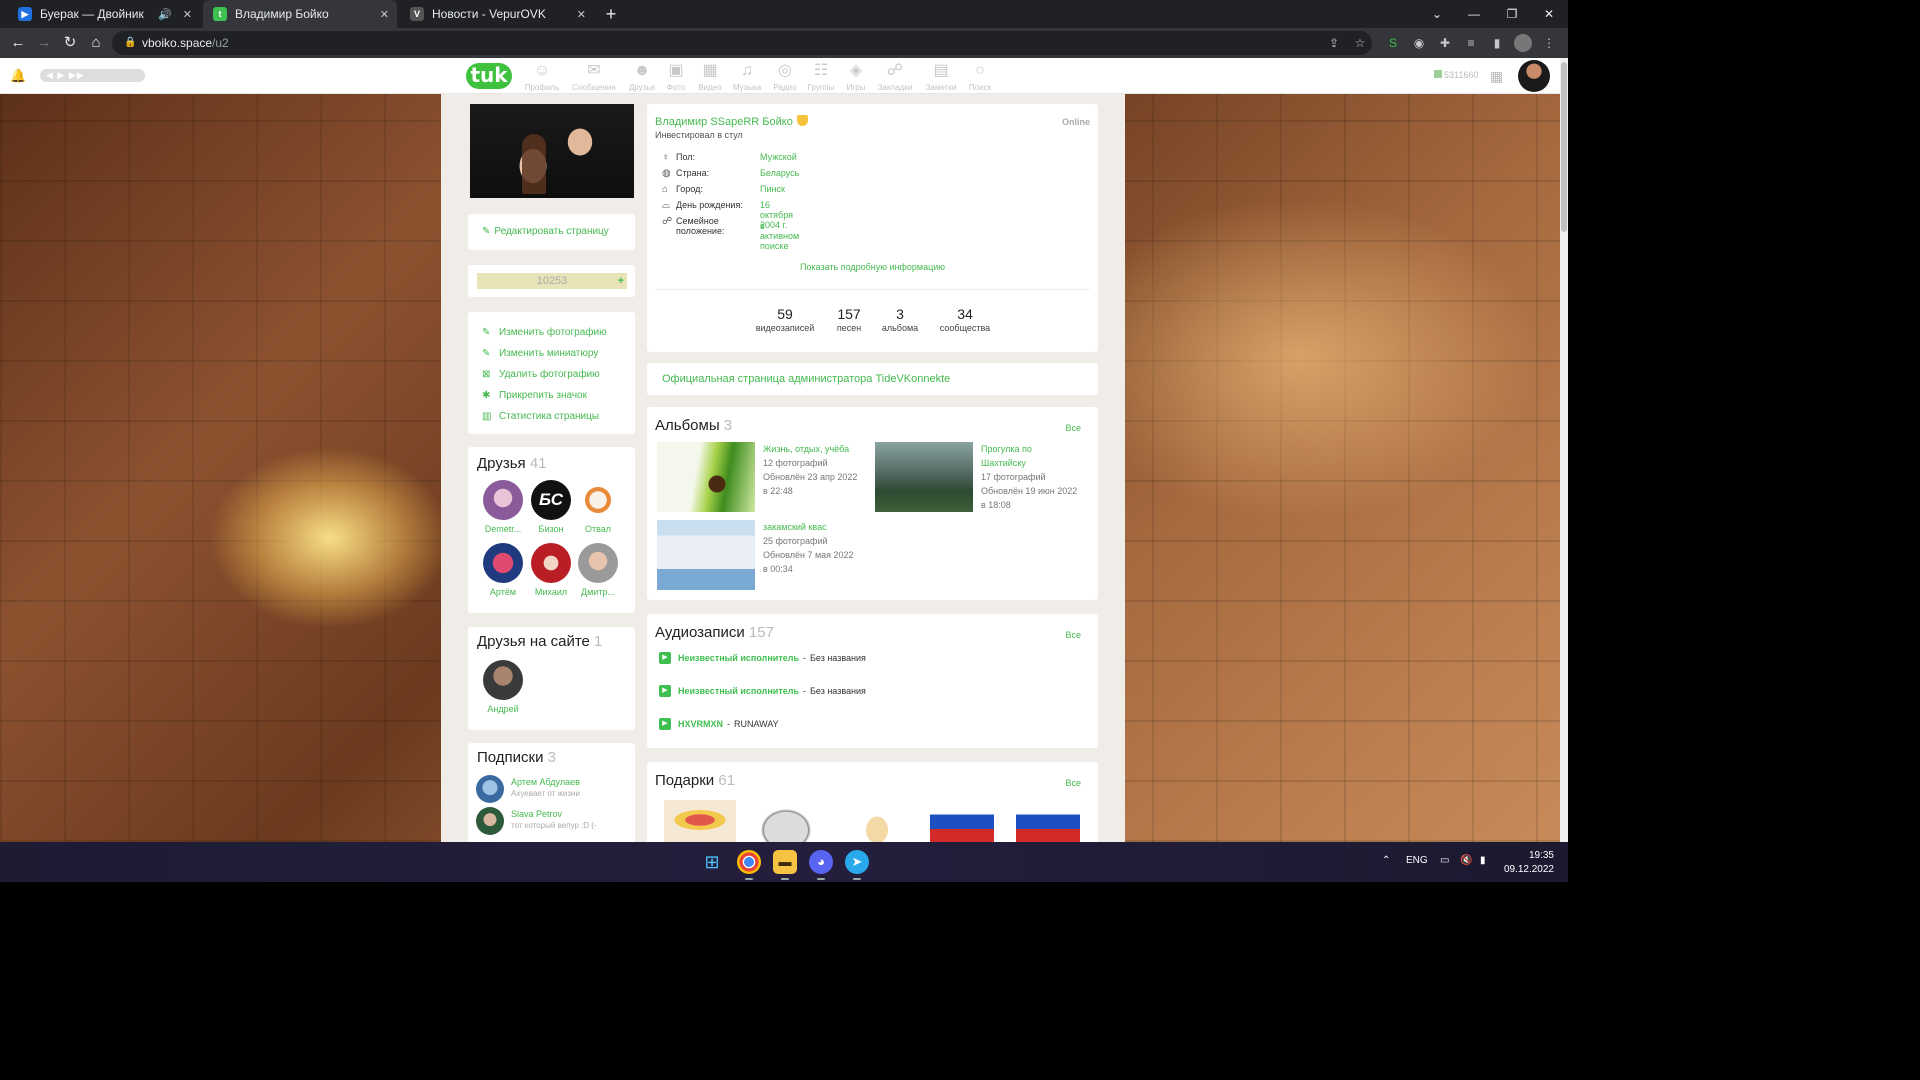 This screenshot has height=1080, width=1920. What do you see at coordinates (516, 757) in the screenshot?
I see `subscriptions-title: Подписки 3` at bounding box center [516, 757].